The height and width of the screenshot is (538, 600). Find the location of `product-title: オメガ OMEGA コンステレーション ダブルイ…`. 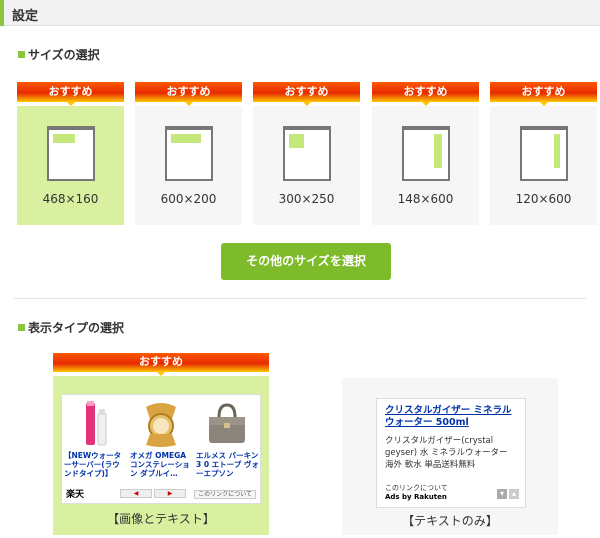

product-title: オメガ OMEGA コンステレーション ダブルイ… is located at coordinates (160, 464).